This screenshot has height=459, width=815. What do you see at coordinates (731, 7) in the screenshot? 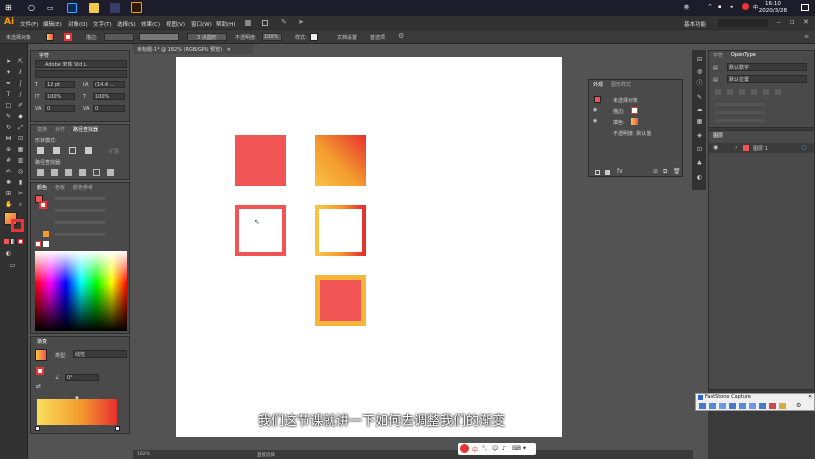
I see `volume-icon: ◂` at bounding box center [731, 7].